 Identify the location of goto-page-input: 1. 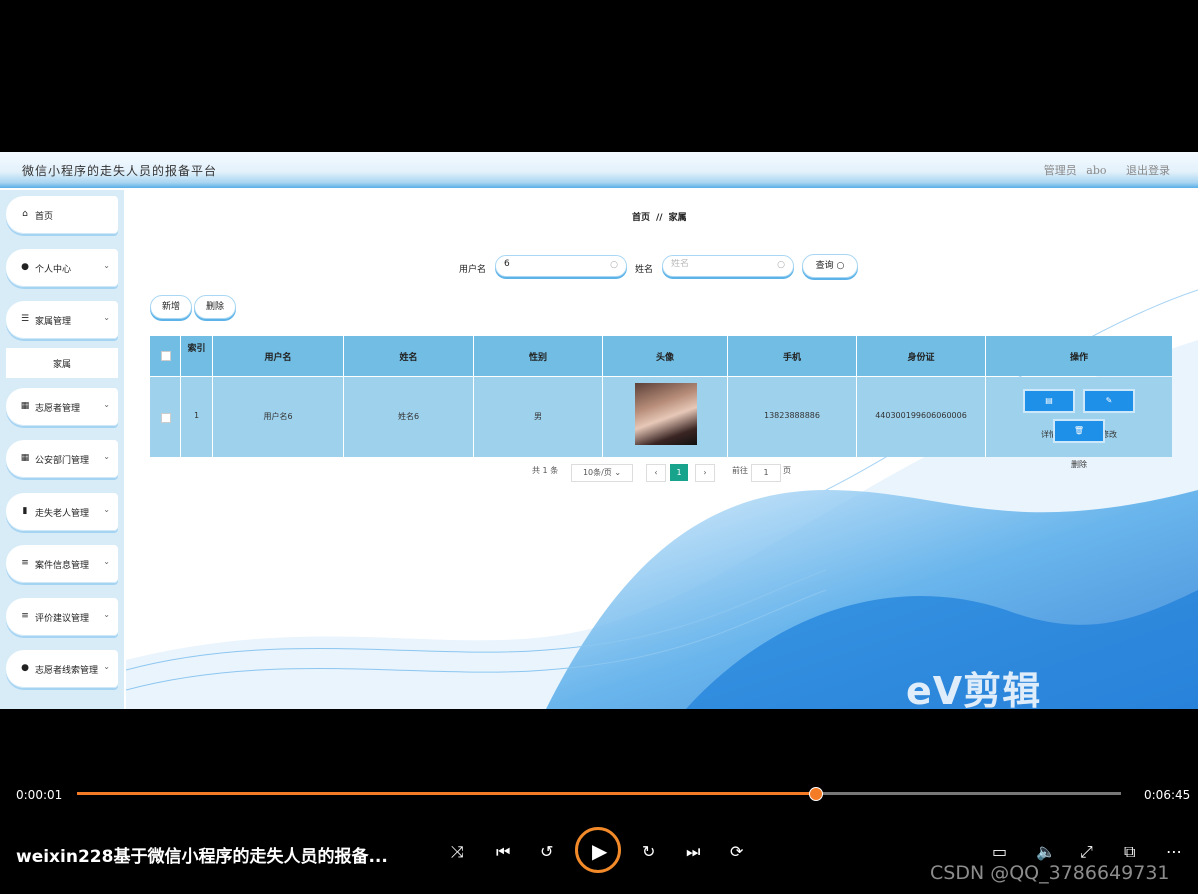
(766, 473).